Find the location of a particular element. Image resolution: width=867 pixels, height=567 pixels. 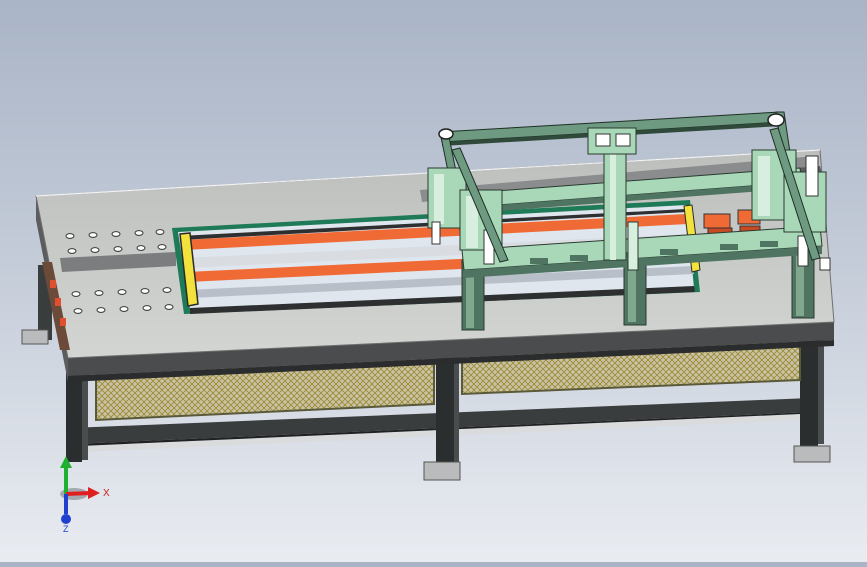

axis-x-label: X is located at coordinates (106, 493).